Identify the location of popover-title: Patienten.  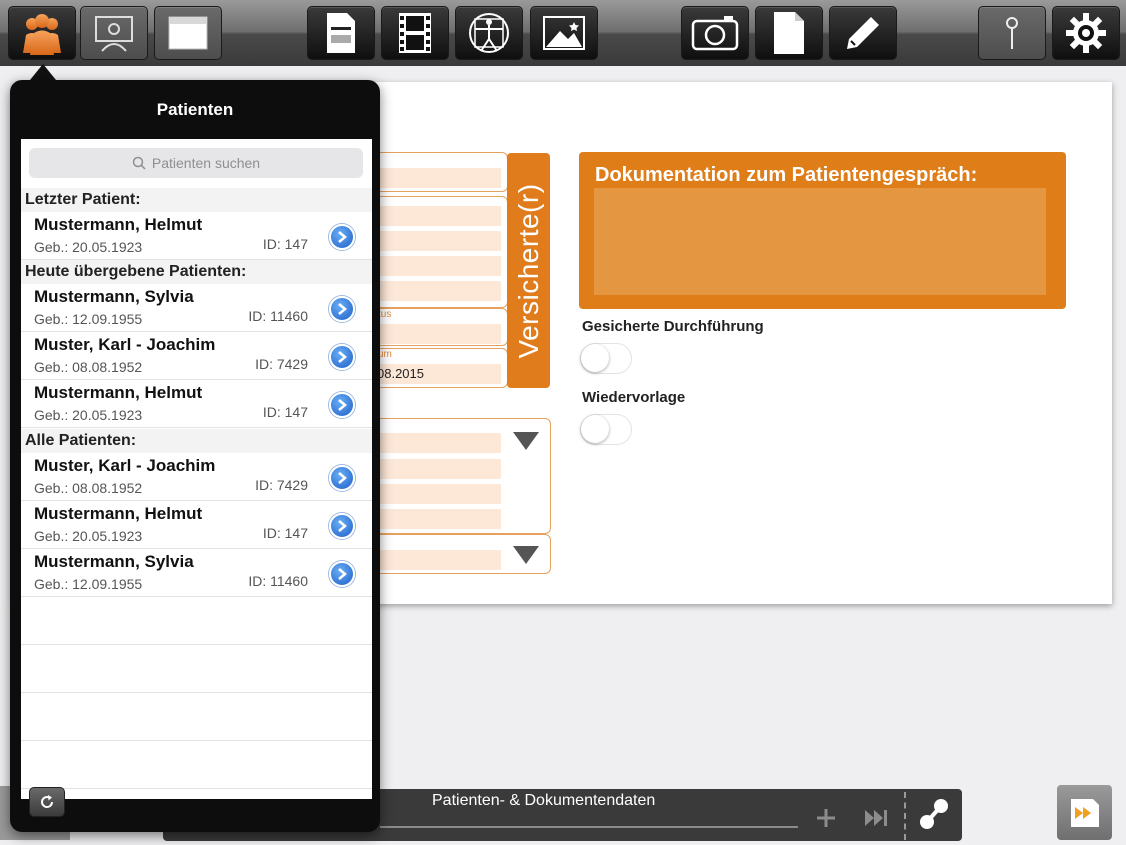
(195, 109).